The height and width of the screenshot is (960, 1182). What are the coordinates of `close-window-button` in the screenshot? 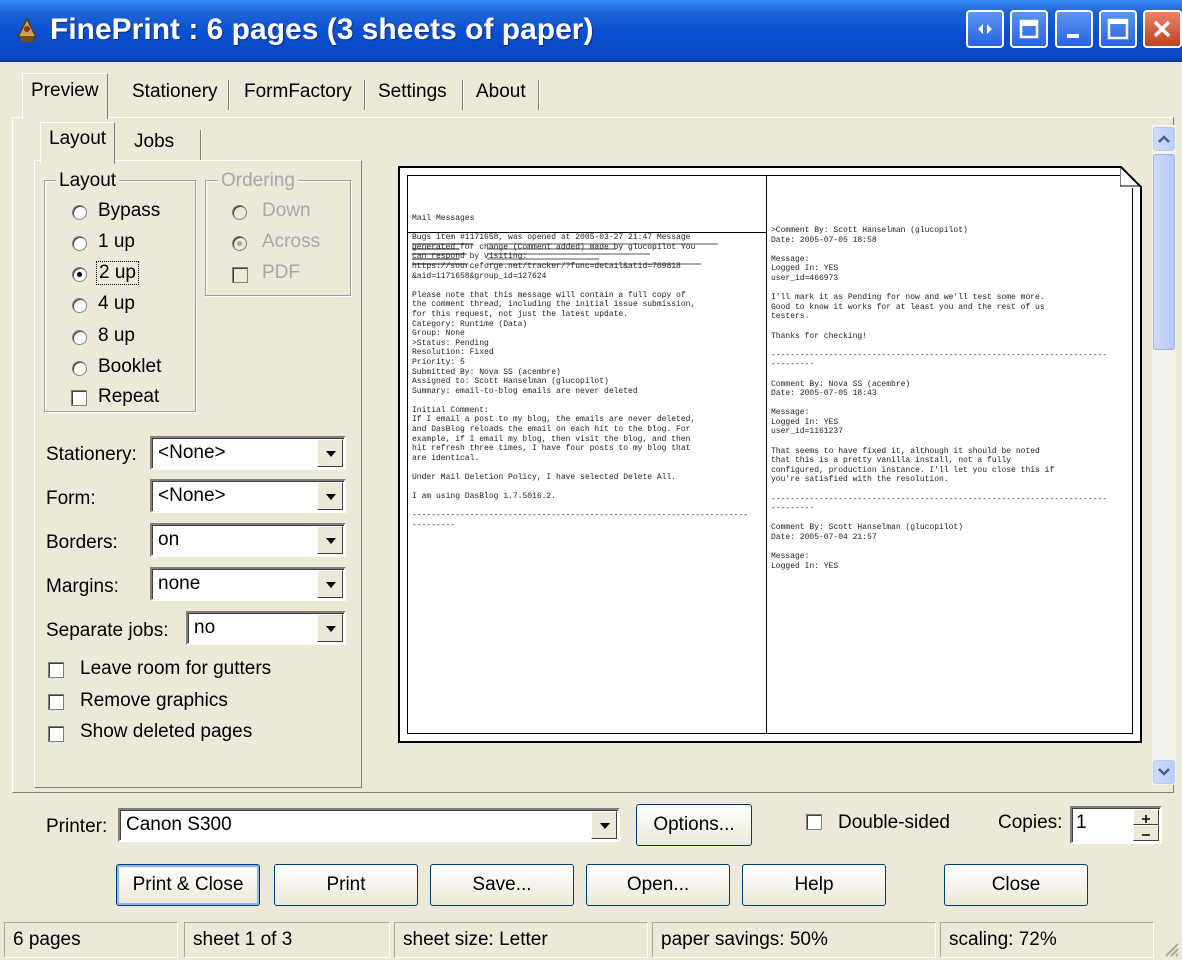 It's located at (1162, 29).